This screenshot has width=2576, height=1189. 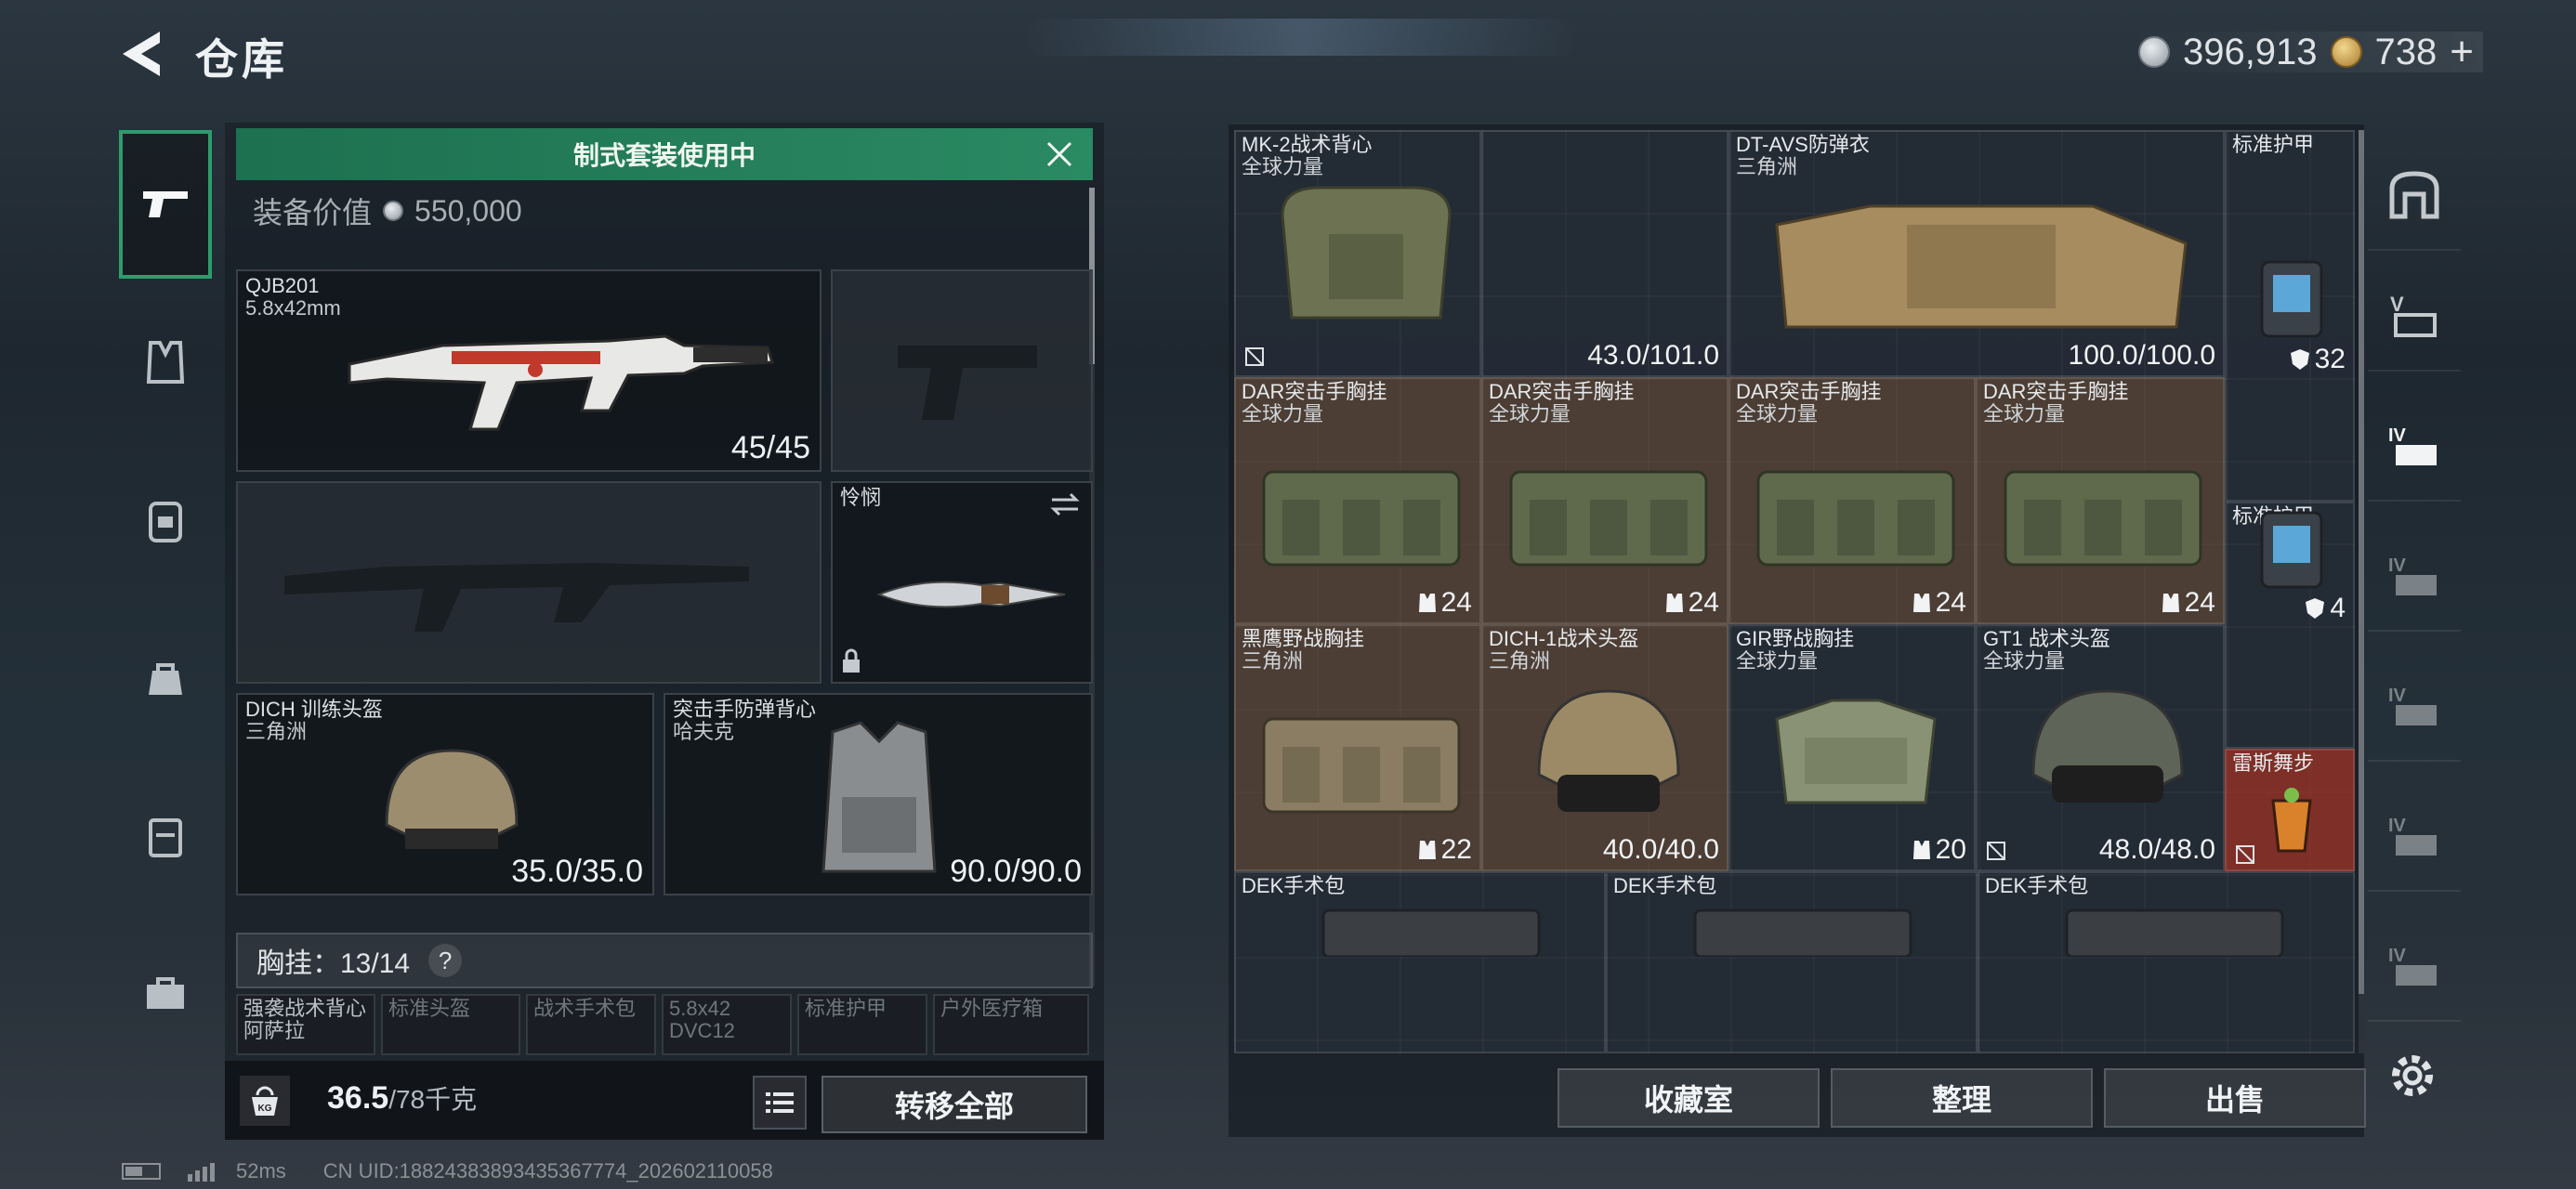 What do you see at coordinates (2414, 195) in the screenshot?
I see `filter-all` at bounding box center [2414, 195].